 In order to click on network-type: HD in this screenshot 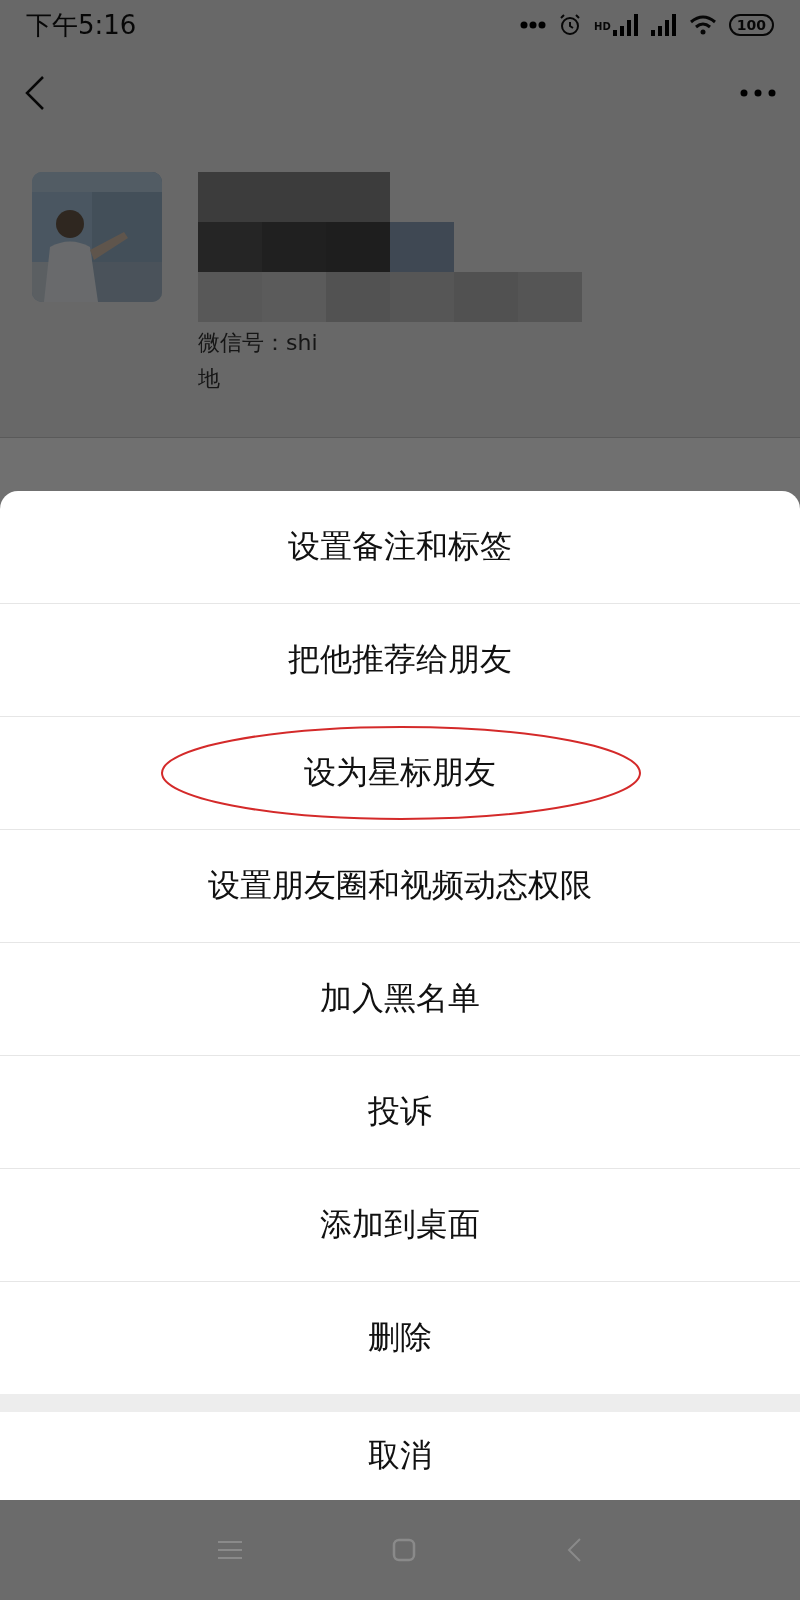, I will do `click(602, 26)`.